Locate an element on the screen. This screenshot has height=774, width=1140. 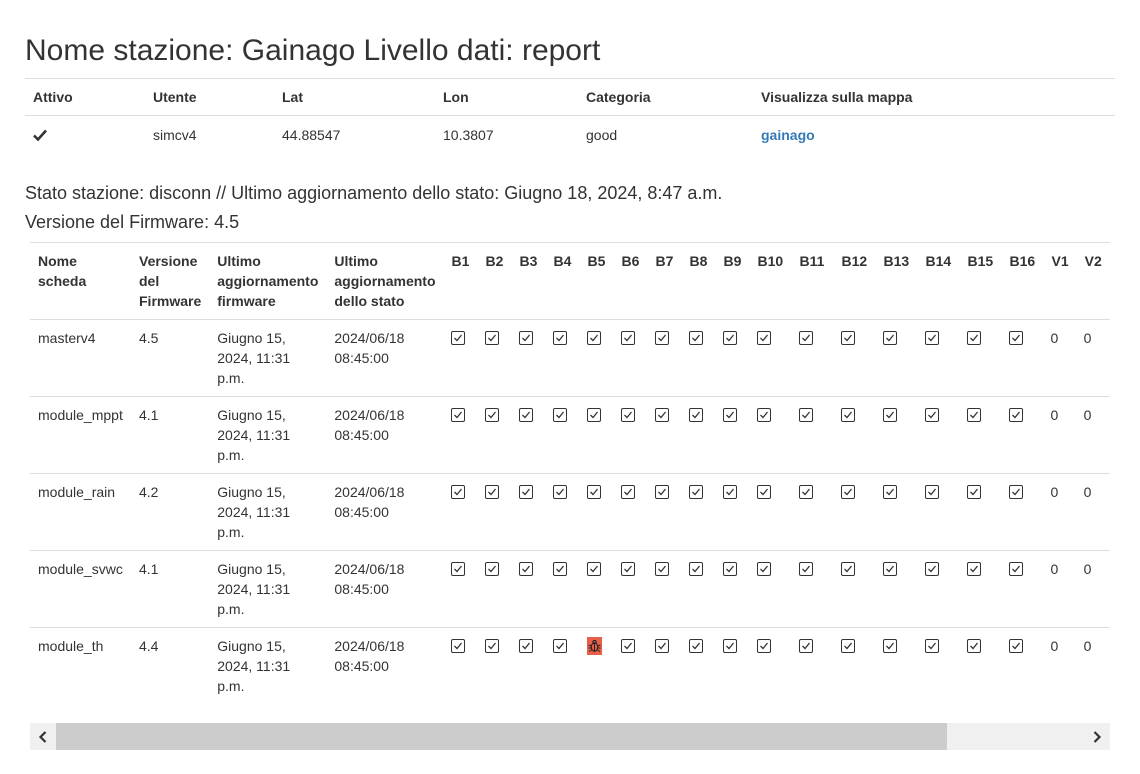
header-fw-update-line: firmware is located at coordinates (246, 301).